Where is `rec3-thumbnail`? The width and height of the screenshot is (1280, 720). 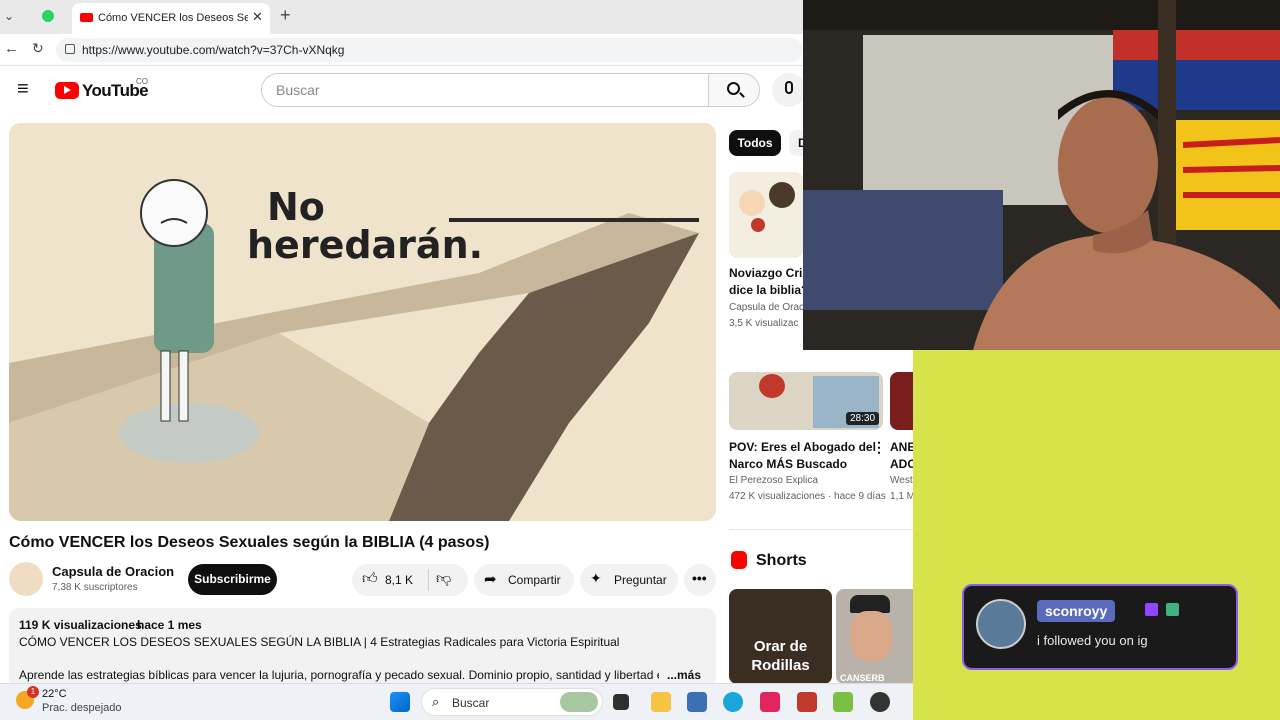
rec3-thumbnail is located at coordinates (901, 401).